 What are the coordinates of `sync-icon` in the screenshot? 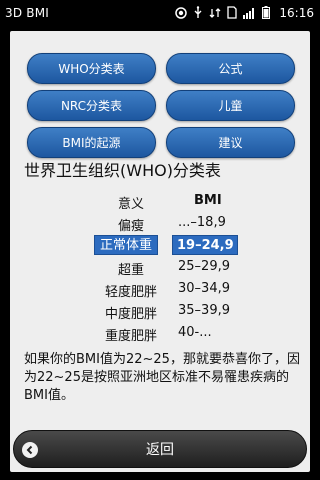 It's located at (215, 13).